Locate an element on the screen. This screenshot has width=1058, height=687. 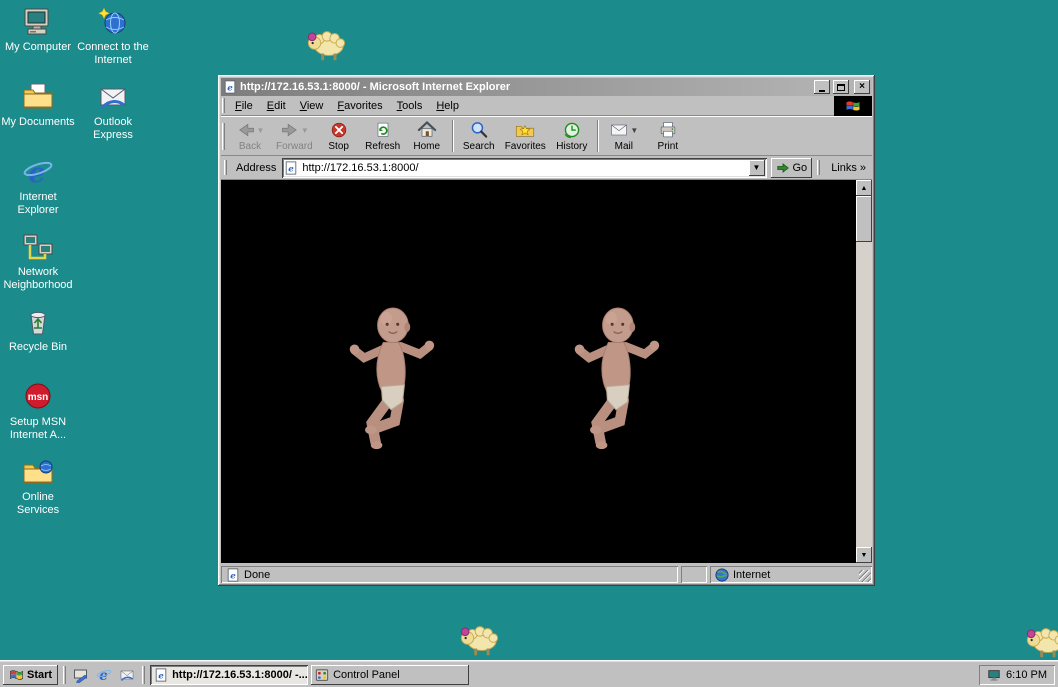
back-dropdown-icon: ▼ is located at coordinates (261, 130).